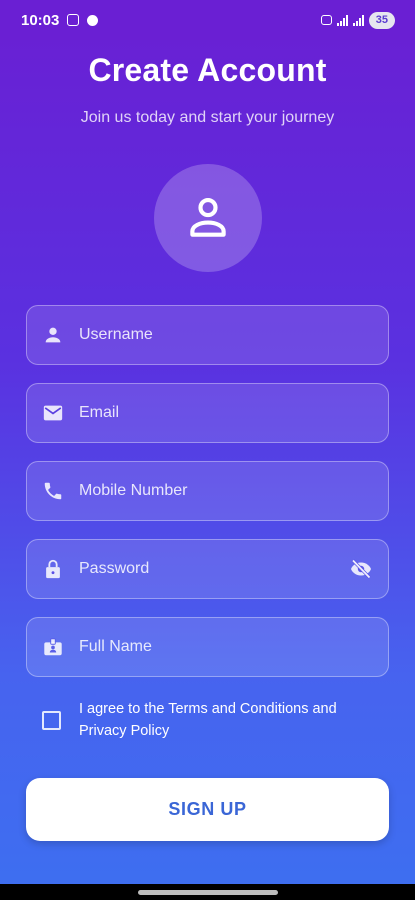  What do you see at coordinates (361, 569) in the screenshot?
I see `eye-off-icon` at bounding box center [361, 569].